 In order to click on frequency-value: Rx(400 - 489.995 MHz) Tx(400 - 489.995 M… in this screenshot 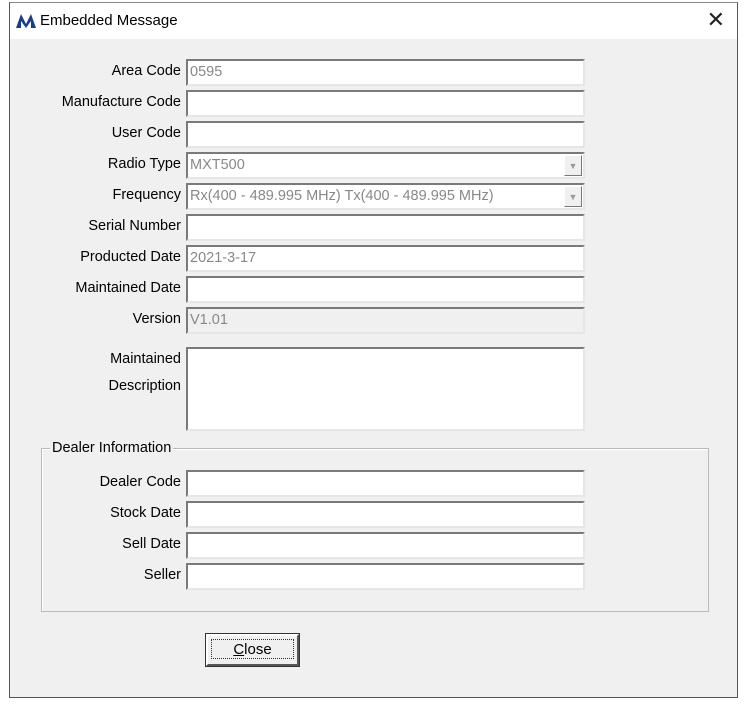, I will do `click(342, 196)`.